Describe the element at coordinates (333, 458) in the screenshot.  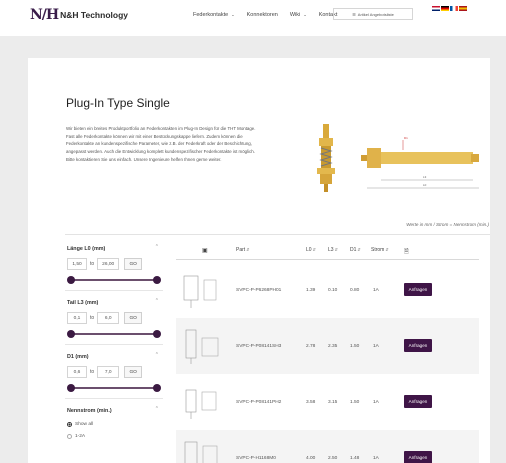
I see `cell-l3: 2.50` at that location.